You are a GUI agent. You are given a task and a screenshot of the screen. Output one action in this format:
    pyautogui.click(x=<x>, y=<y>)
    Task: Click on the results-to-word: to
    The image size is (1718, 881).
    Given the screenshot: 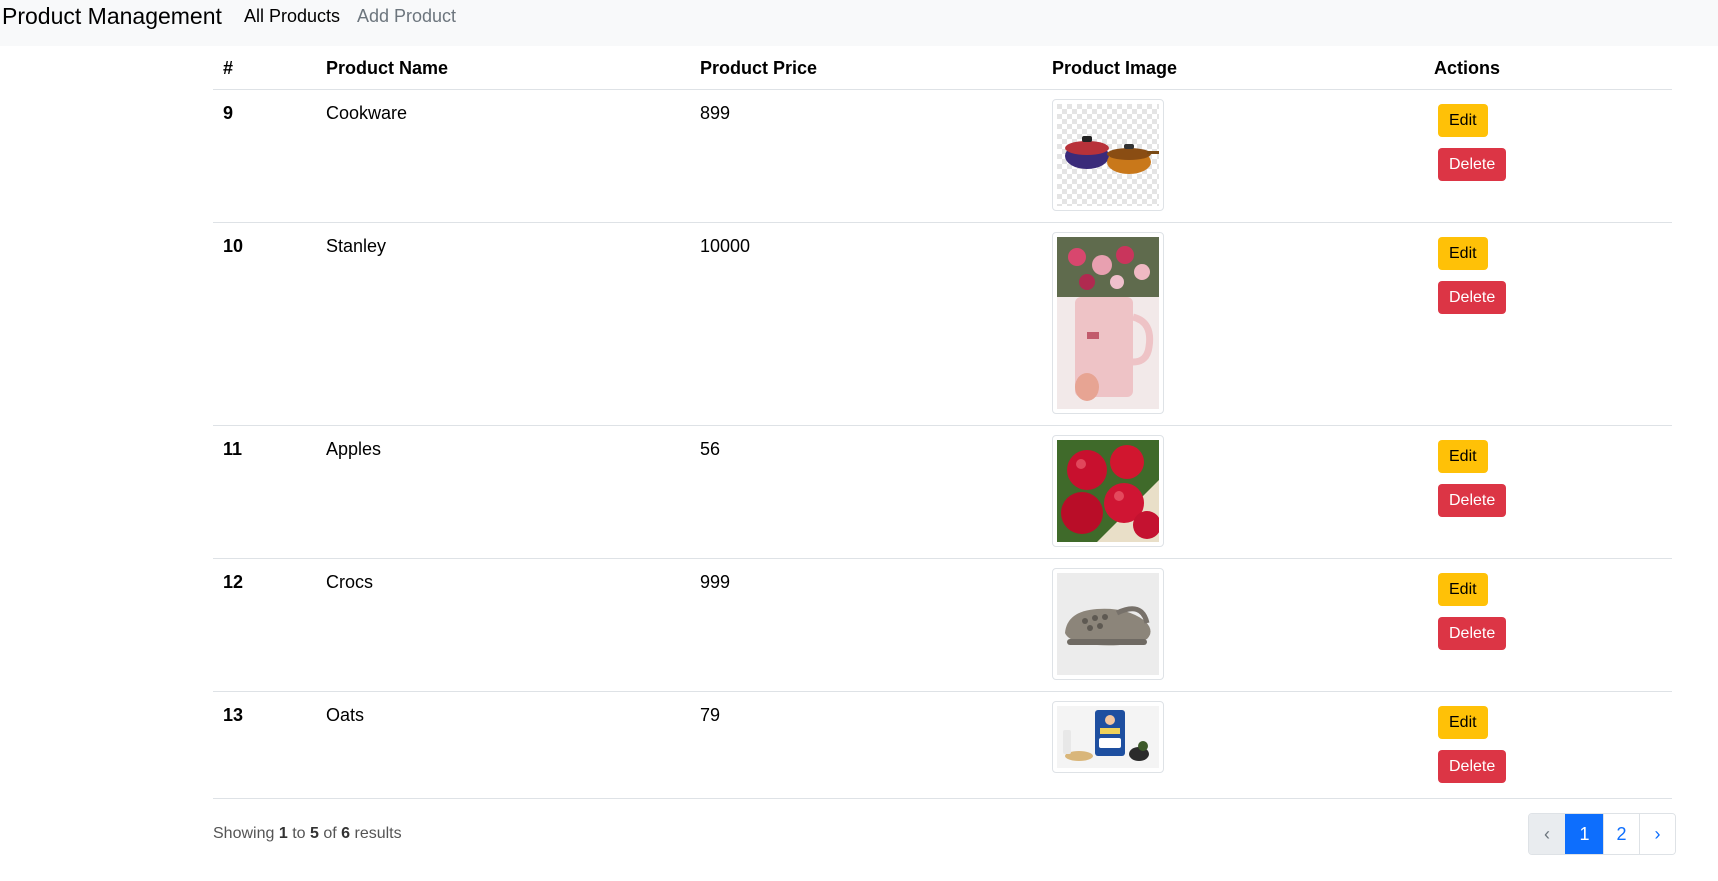 What is the action you would take?
    pyautogui.click(x=299, y=833)
    